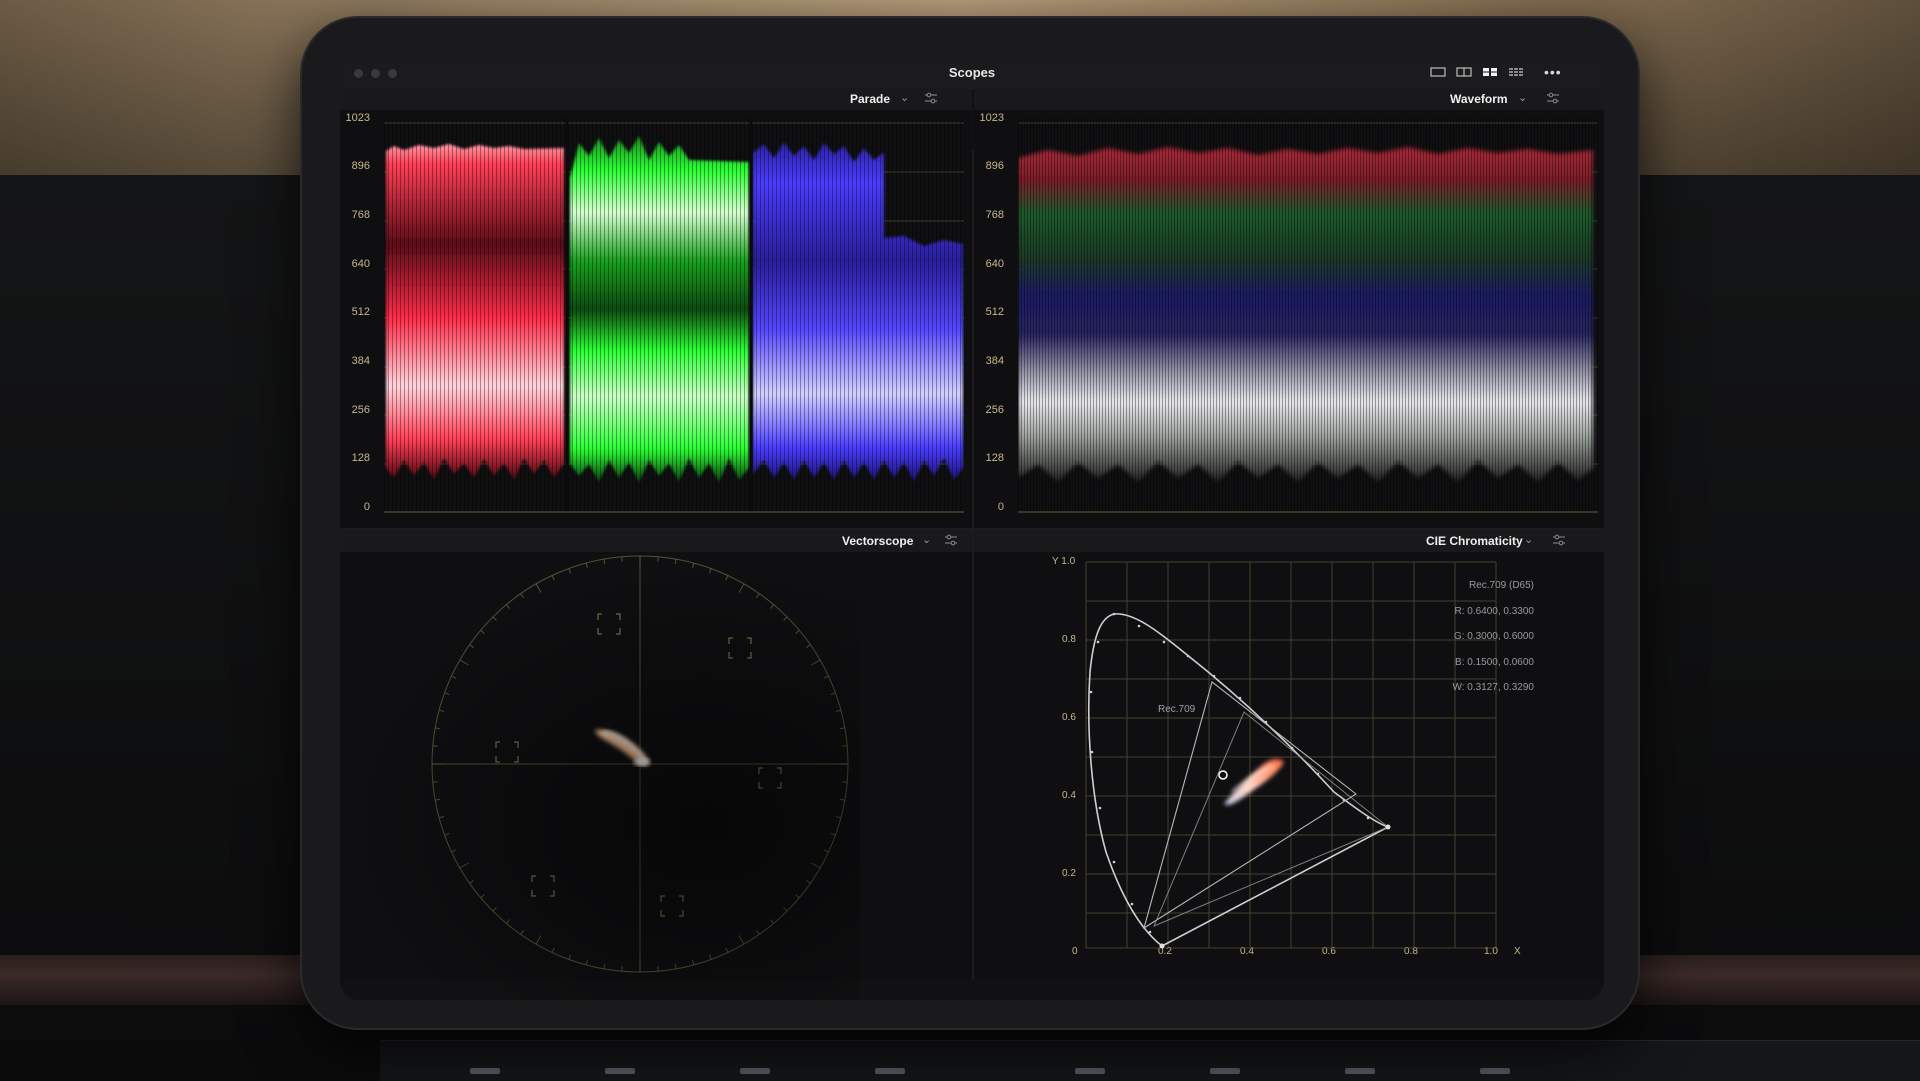 Image resolution: width=1920 pixels, height=1081 pixels. I want to click on waveform-settings-icon, so click(1553, 99).